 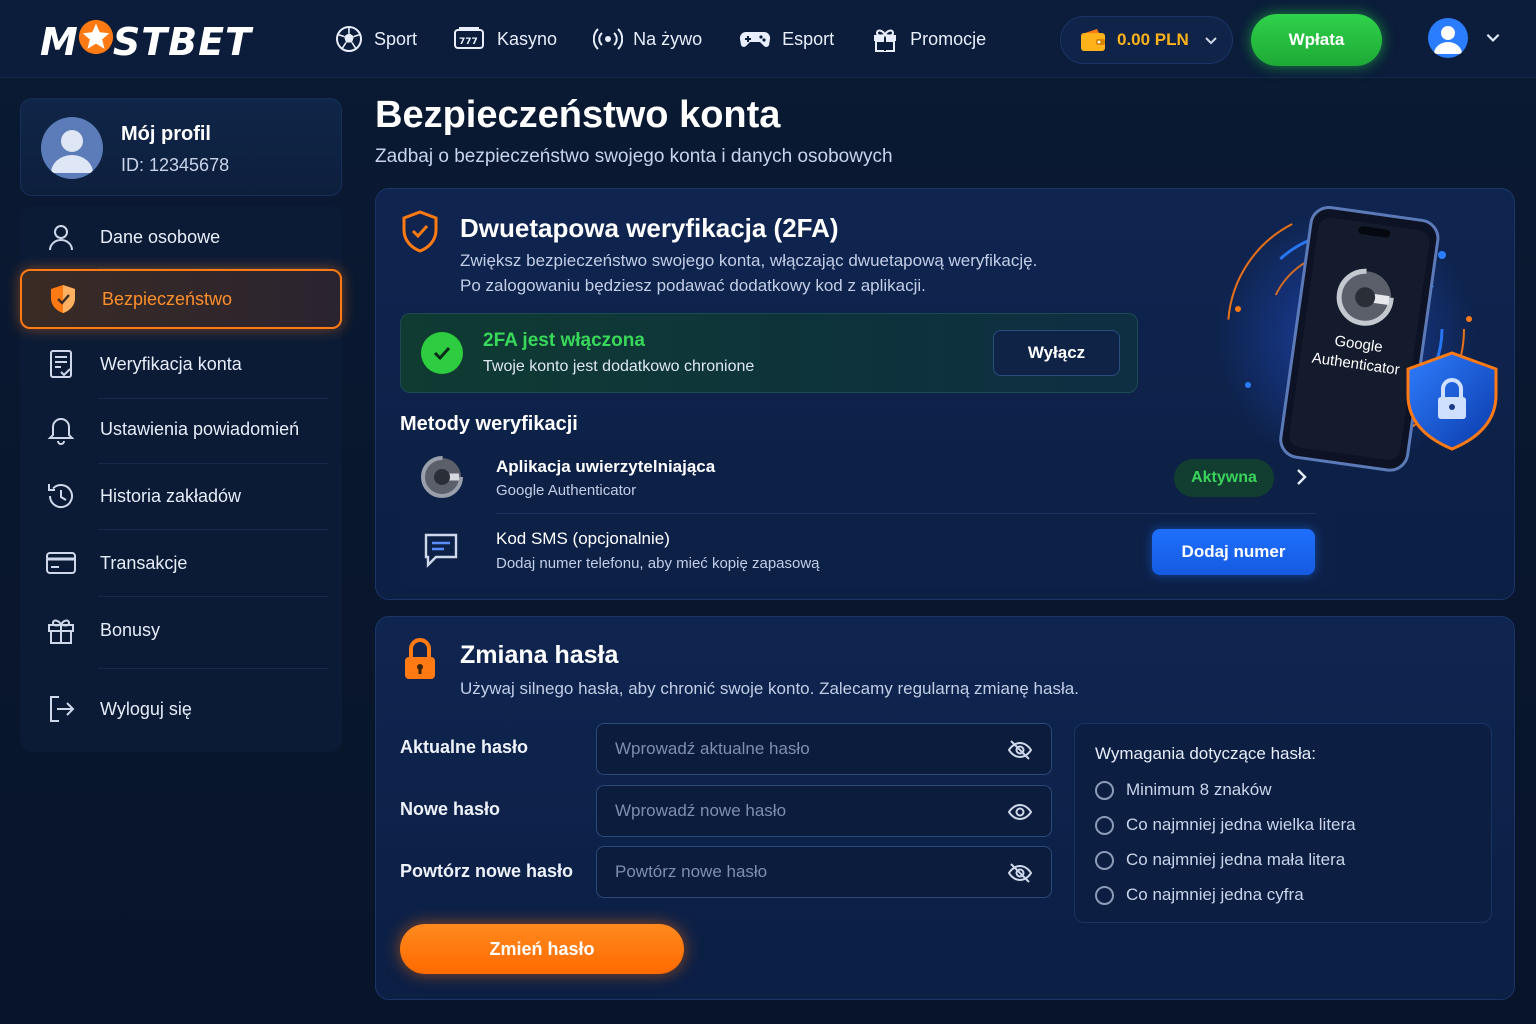 I want to click on nav-promocje: Promocje, so click(x=928, y=39).